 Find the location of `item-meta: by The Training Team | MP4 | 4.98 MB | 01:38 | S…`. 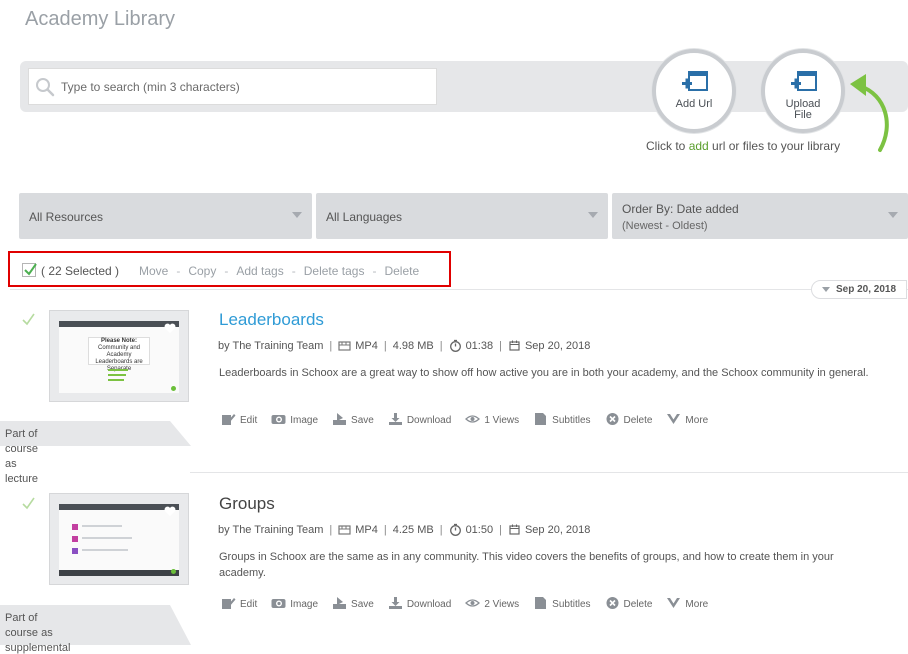

item-meta: by The Training Team | MP4 | 4.98 MB | 01:38 | S… is located at coordinates (404, 345).